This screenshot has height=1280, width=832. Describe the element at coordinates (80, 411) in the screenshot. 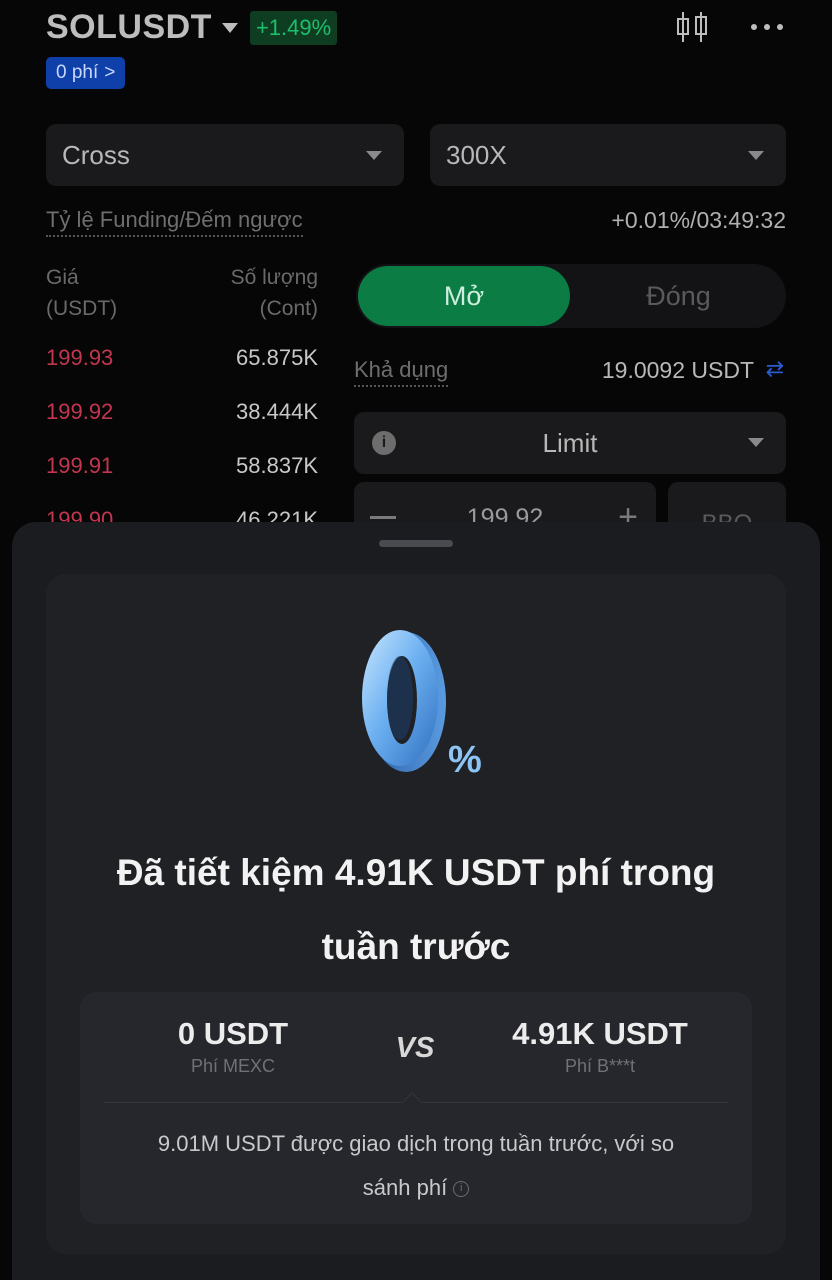

I see `ask-price: 199.92` at that location.